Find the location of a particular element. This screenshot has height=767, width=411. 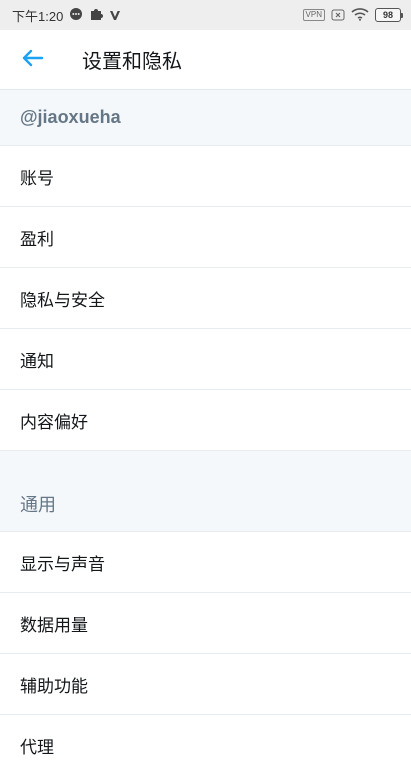

puzzle-icon is located at coordinates (96, 15).